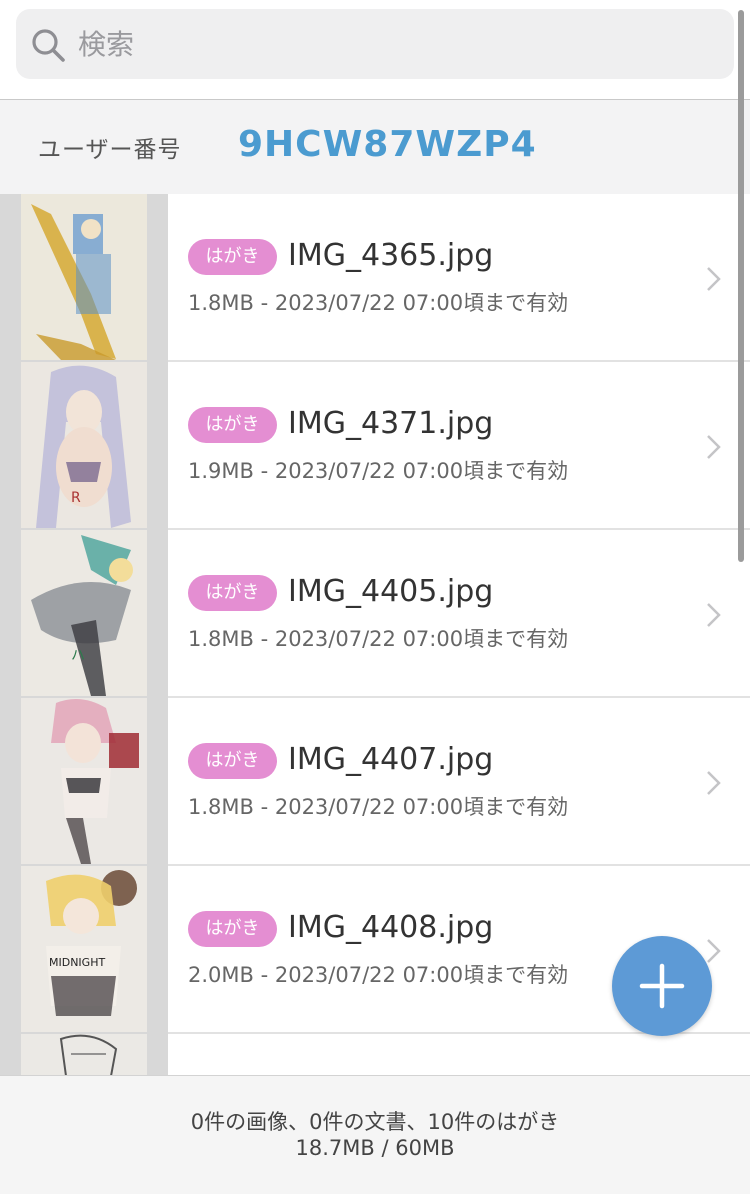 This screenshot has width=750, height=1194. Describe the element at coordinates (398, 44) in the screenshot. I see `search-input` at that location.